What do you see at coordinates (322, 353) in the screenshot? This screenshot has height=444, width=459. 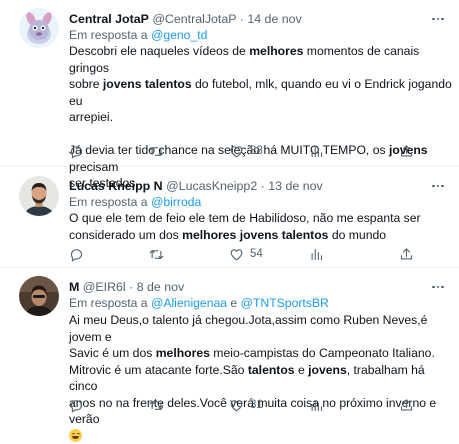 I see `text-segment: meio-campistas do Campeonato Italiano.` at bounding box center [322, 353].